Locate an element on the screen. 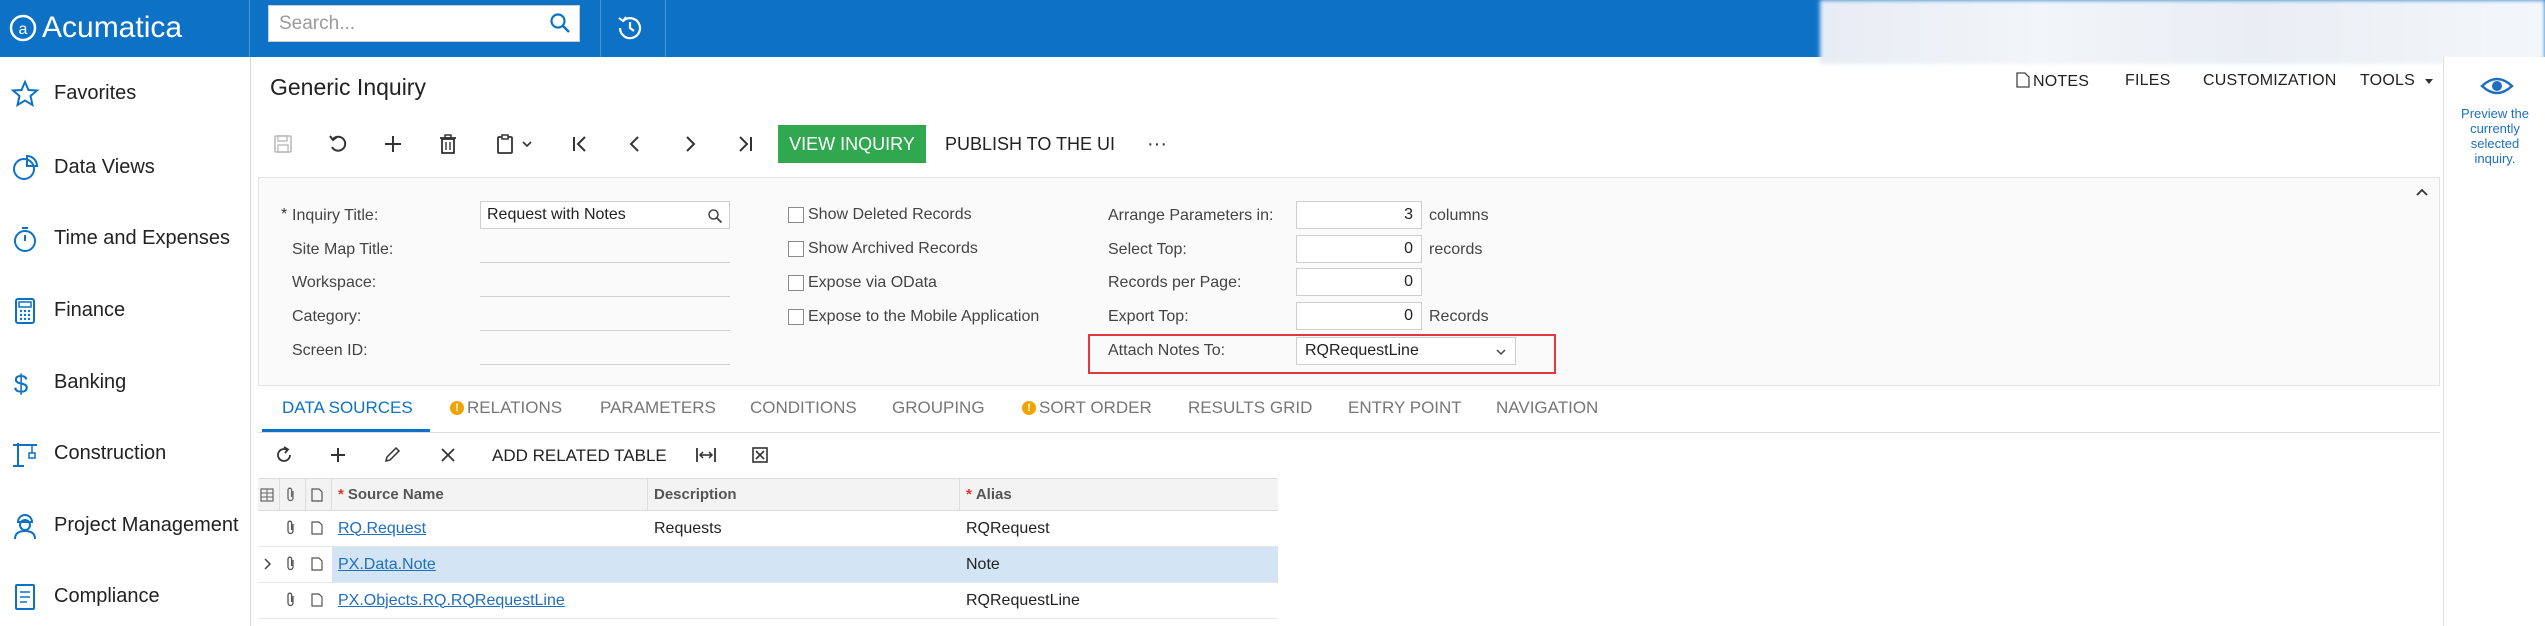 The width and height of the screenshot is (2545, 626). alias-column-header: * Alias is located at coordinates (1119, 494).